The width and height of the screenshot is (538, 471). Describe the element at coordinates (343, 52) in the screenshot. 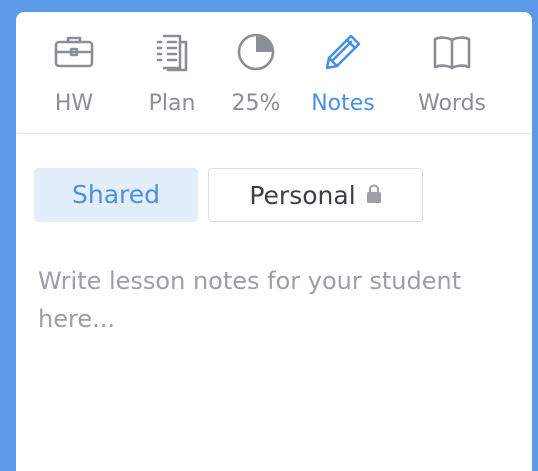

I see `pencil-icon` at that location.